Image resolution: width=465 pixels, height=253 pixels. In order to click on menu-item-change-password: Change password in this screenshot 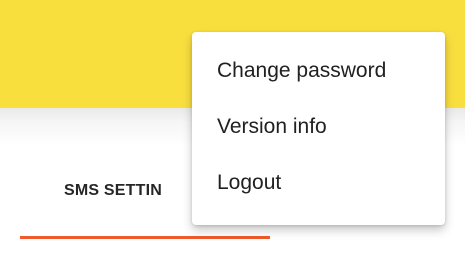, I will do `click(318, 72)`.